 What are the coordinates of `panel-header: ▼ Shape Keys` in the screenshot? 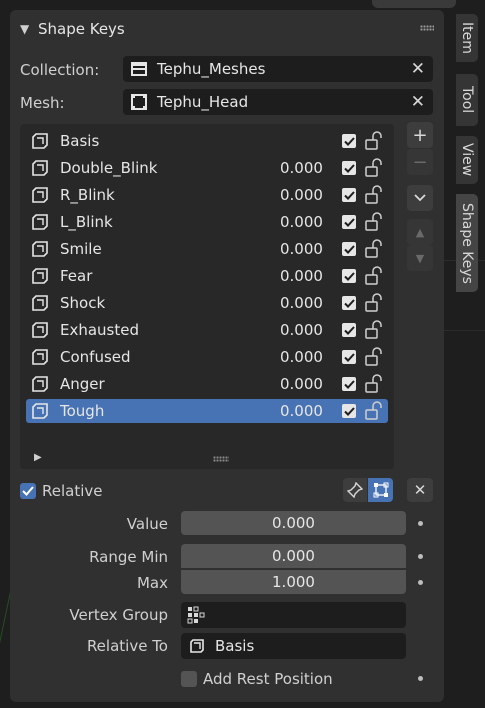 It's located at (227, 29).